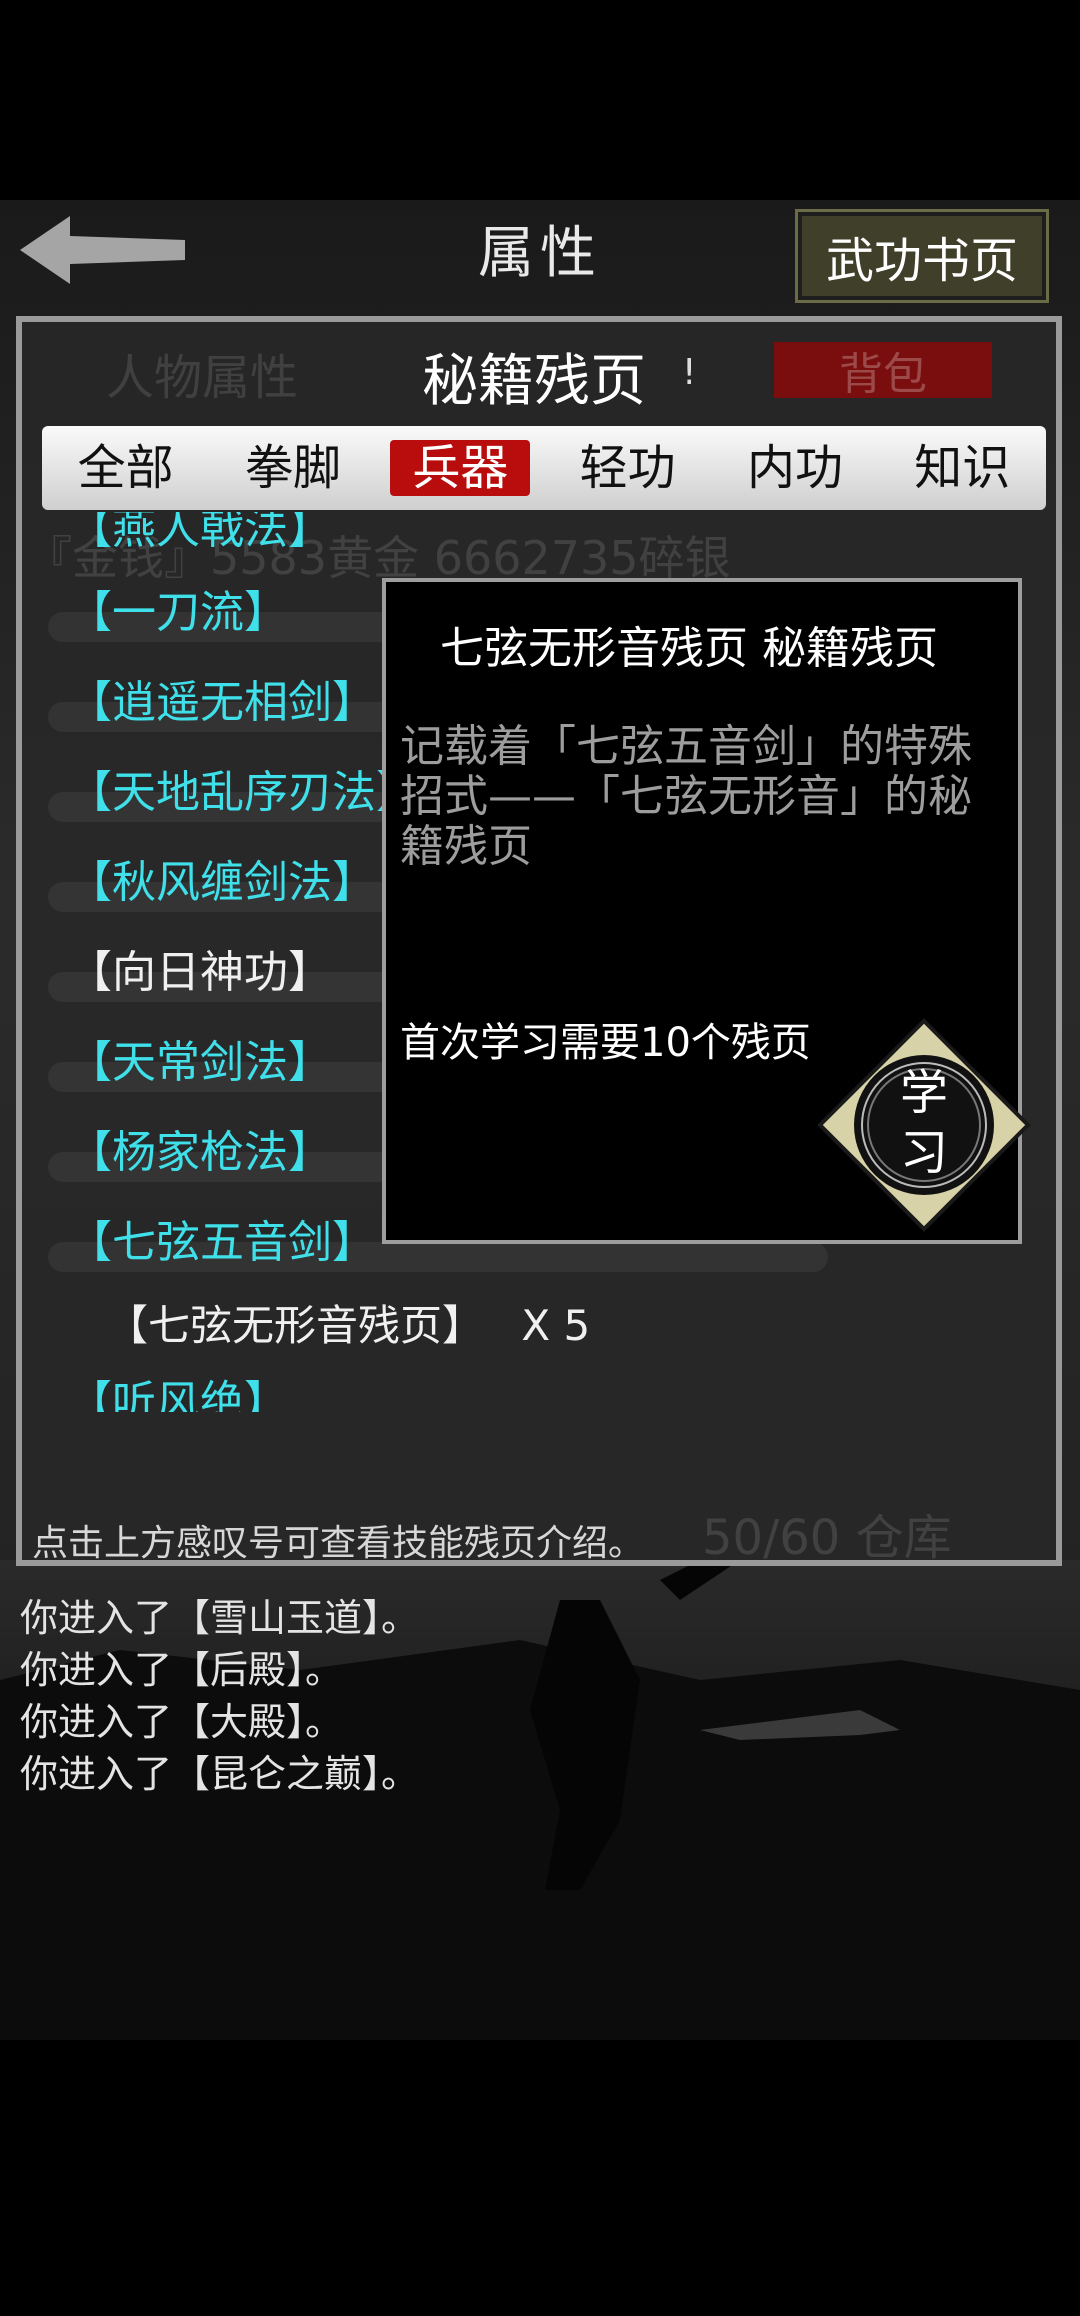 This screenshot has height=2316, width=1080. What do you see at coordinates (924, 1093) in the screenshot?
I see `learn-label-1: 学` at bounding box center [924, 1093].